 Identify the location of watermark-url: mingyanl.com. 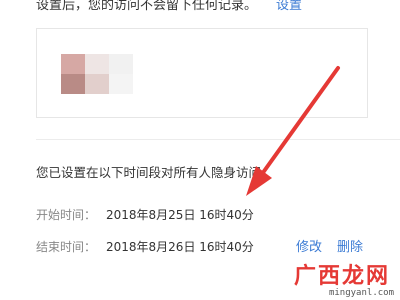
(361, 293).